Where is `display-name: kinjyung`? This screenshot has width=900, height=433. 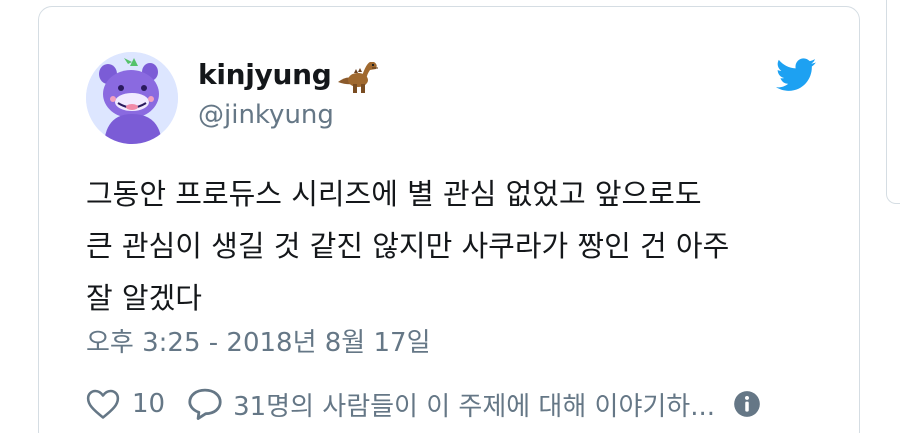
display-name: kinjyung is located at coordinates (265, 74).